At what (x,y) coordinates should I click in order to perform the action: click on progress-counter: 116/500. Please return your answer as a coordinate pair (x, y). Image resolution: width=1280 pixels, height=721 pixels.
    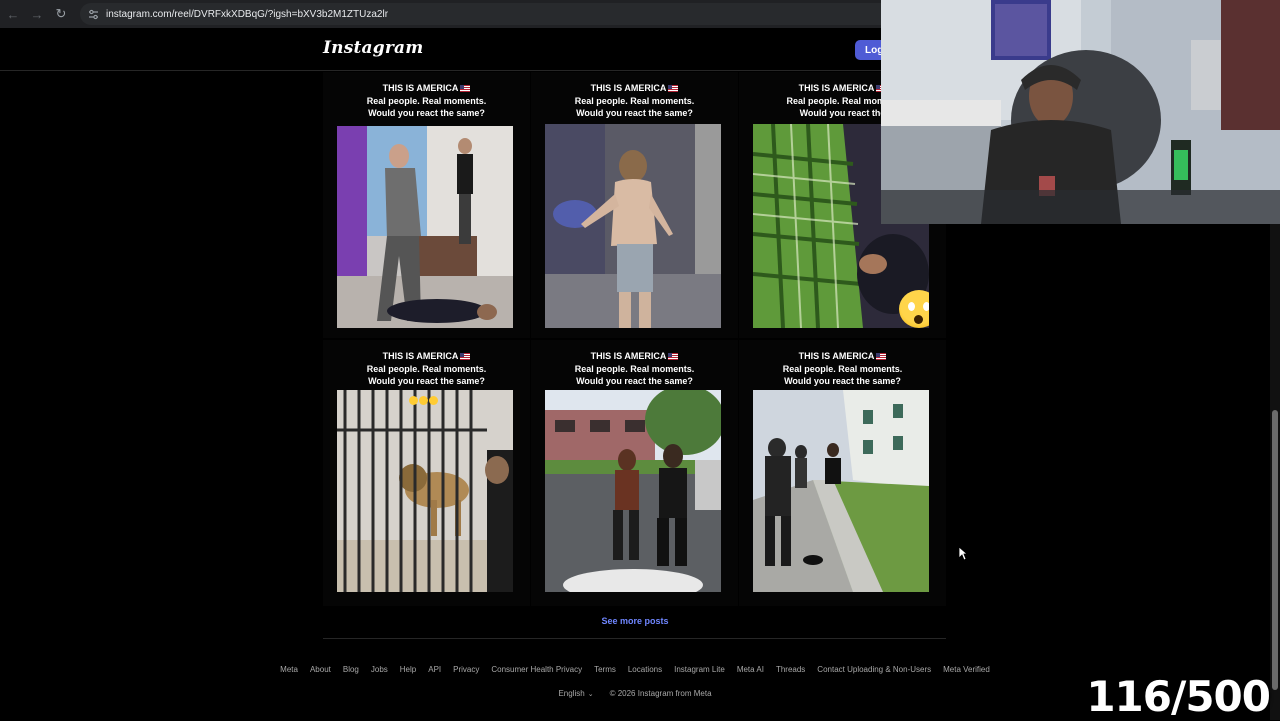
    Looking at the image, I should click on (1178, 696).